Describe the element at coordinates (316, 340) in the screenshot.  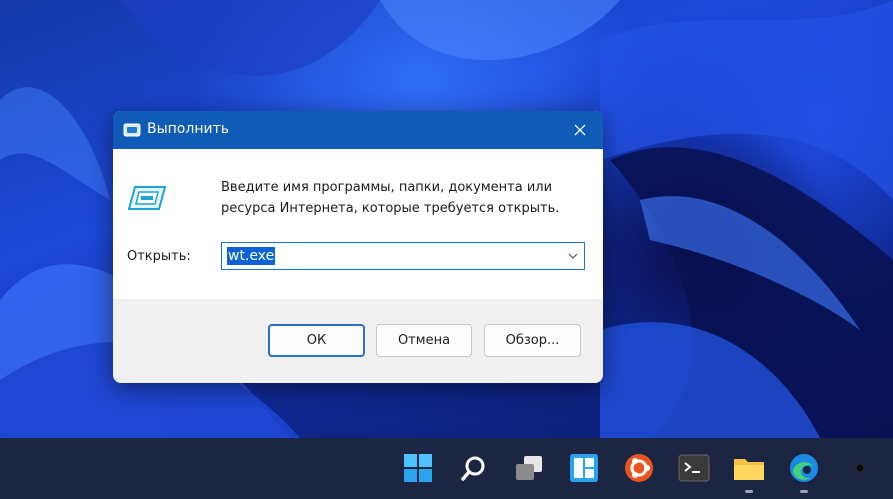
I see `ok-button: ОК` at that location.